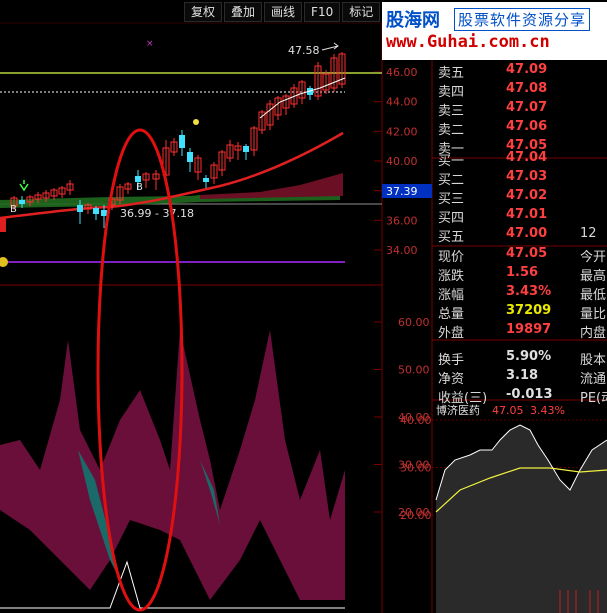 Image resolution: width=607 pixels, height=613 pixels. Describe the element at coordinates (451, 180) in the screenshot. I see `bid-row-label: 买二` at that location.